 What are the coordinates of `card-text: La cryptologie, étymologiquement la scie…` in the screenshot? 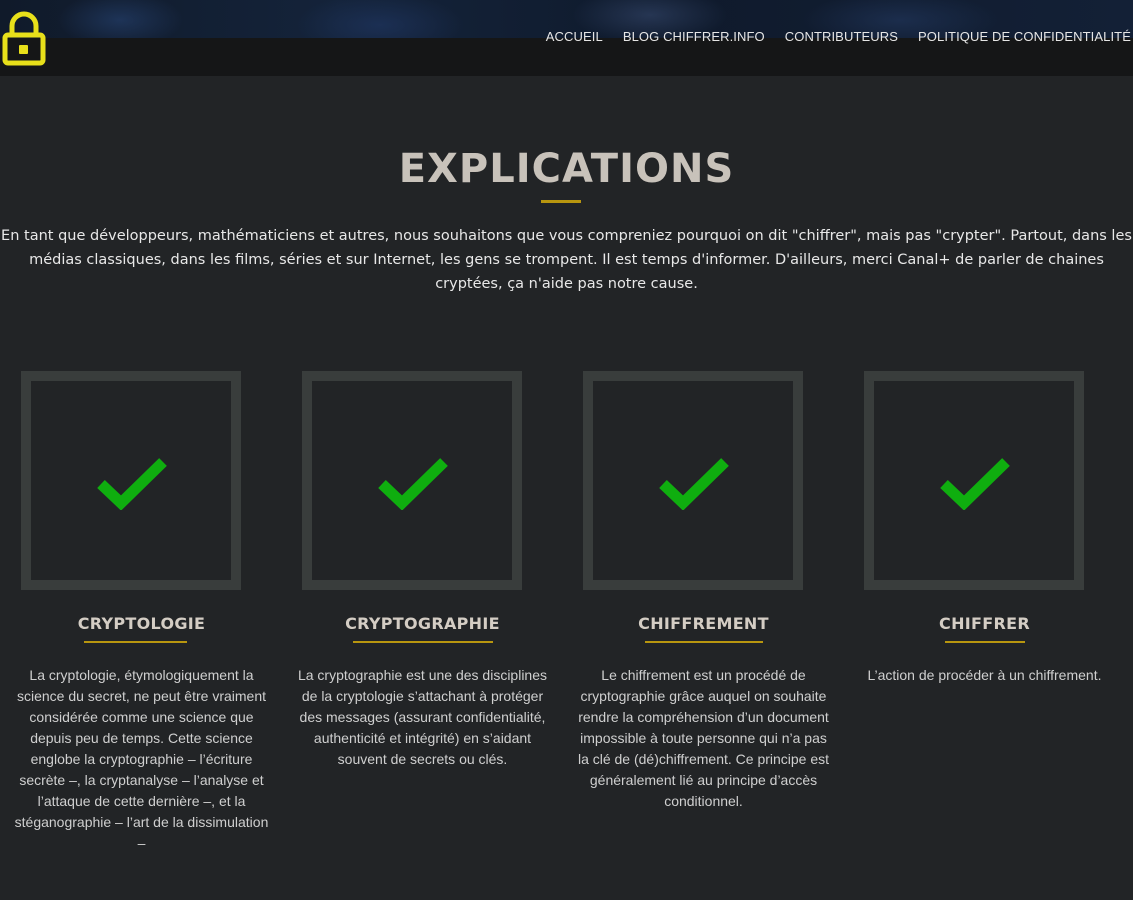 It's located at (141, 759).